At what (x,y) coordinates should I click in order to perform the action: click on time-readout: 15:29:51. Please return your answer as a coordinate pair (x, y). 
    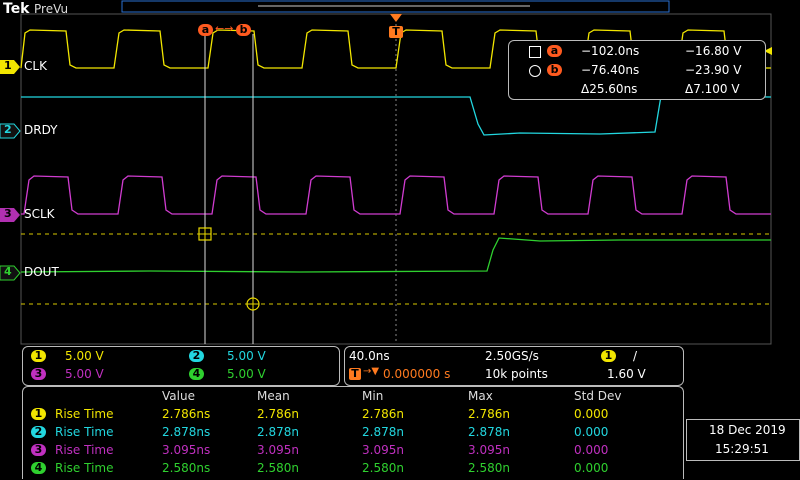
    Looking at the image, I should click on (742, 449).